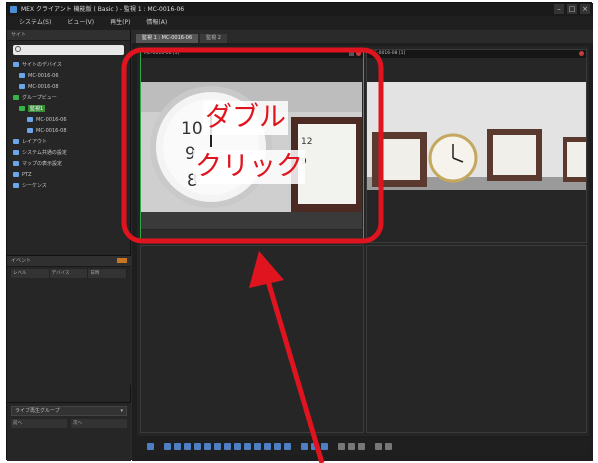 The height and width of the screenshot is (463, 598). I want to click on svg-text: 12, so click(306, 142).